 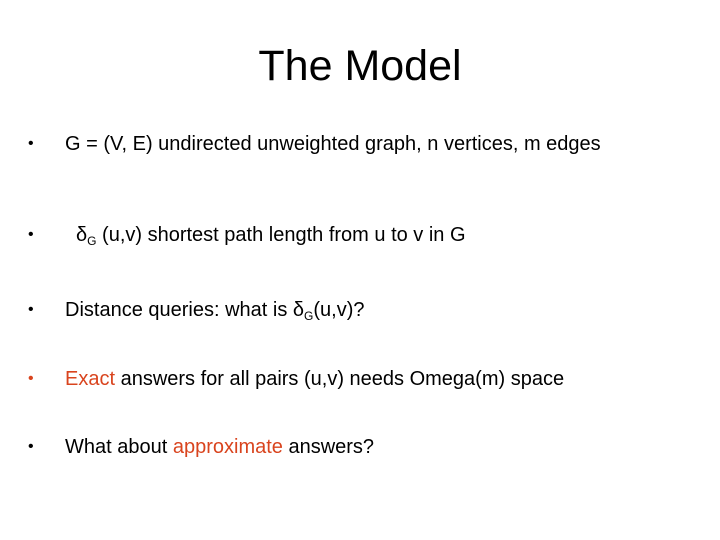 What do you see at coordinates (360, 66) in the screenshot?
I see `slide-title: The Model` at bounding box center [360, 66].